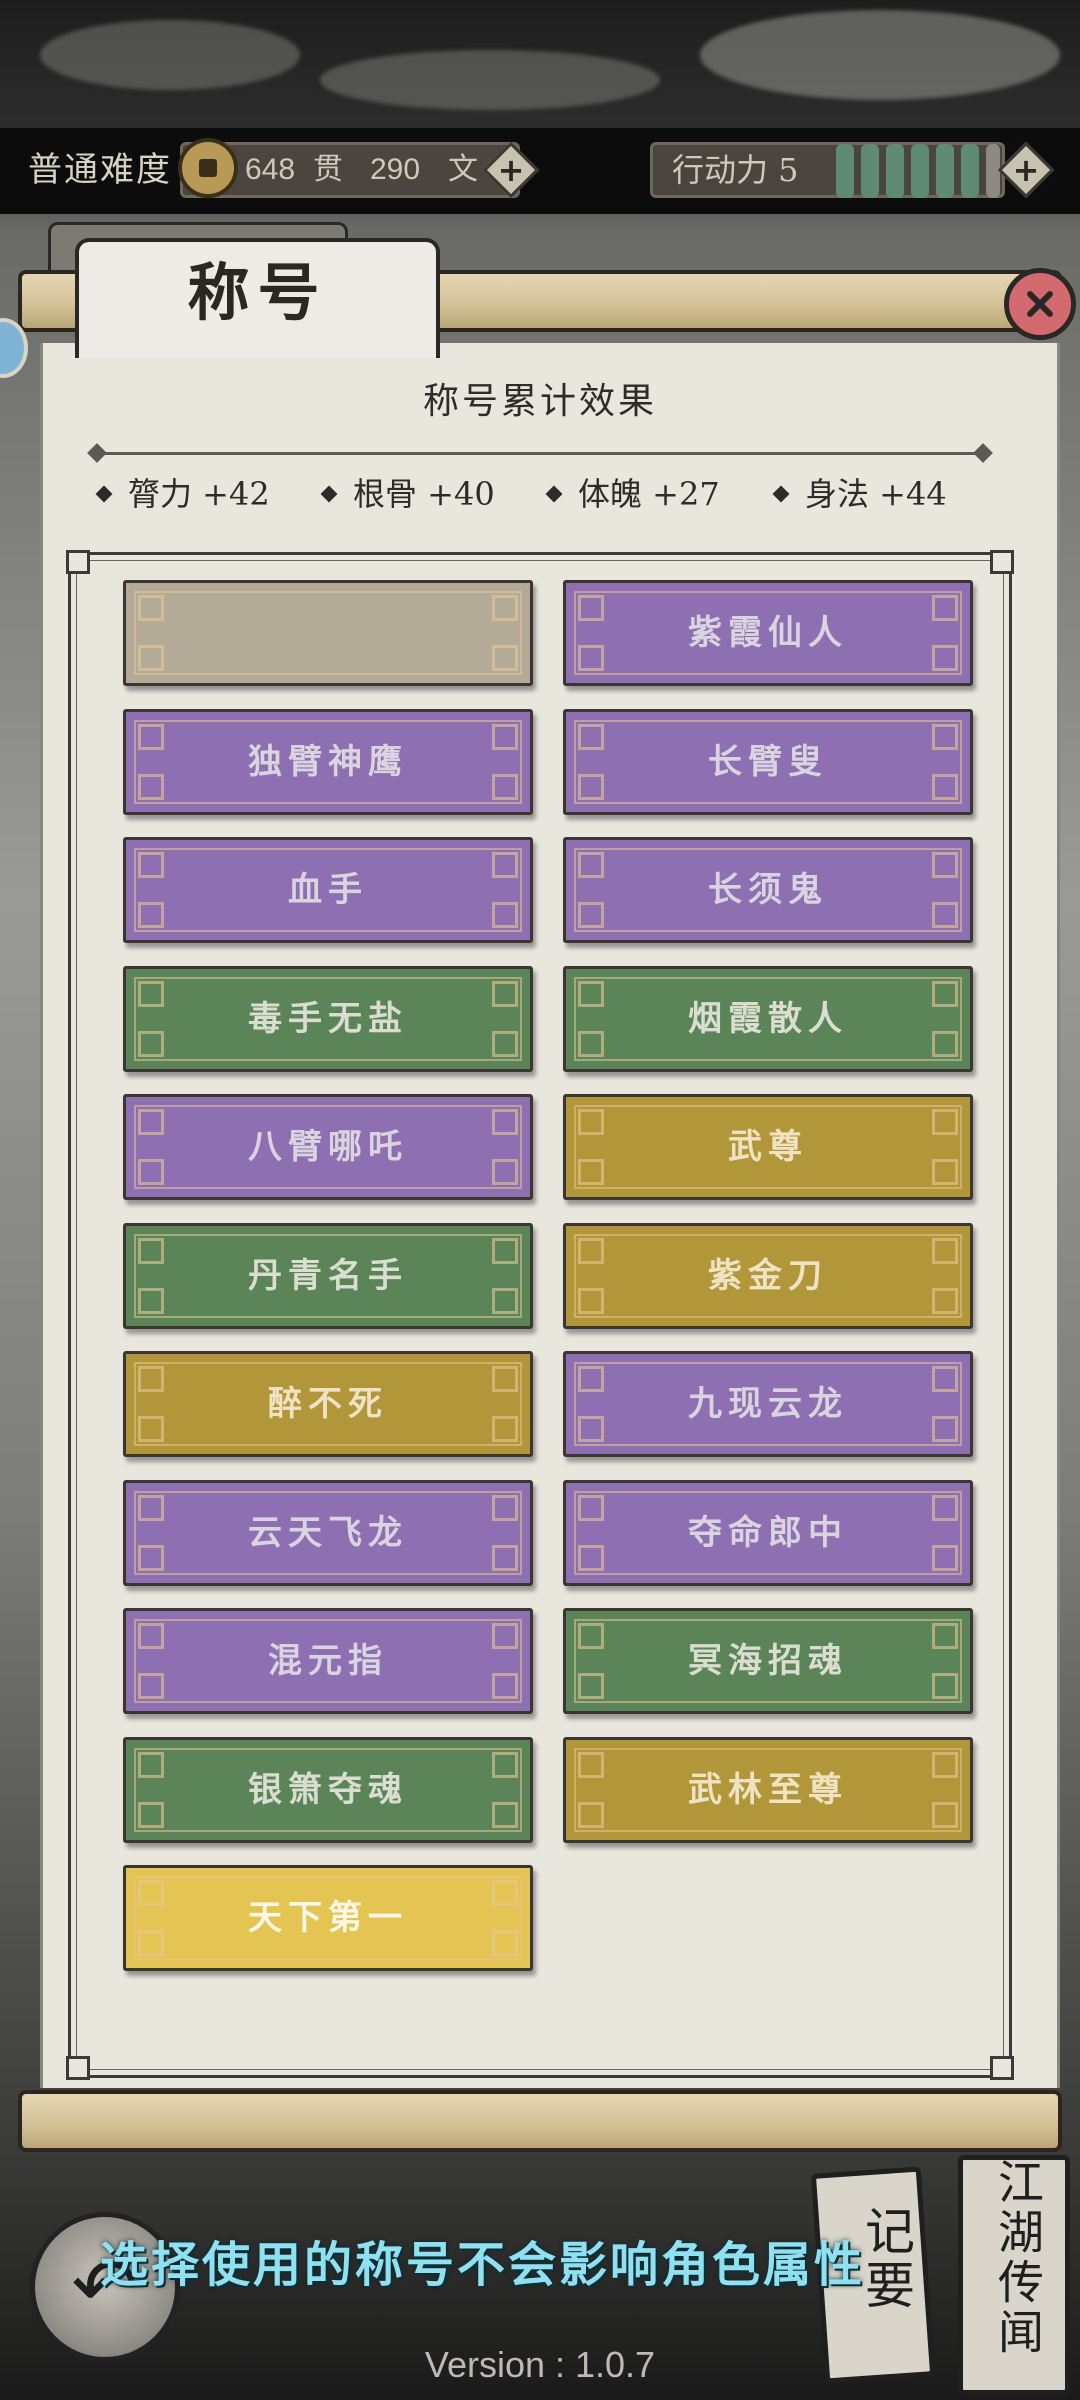  Describe the element at coordinates (1040, 304) in the screenshot. I see `close-icon` at that location.